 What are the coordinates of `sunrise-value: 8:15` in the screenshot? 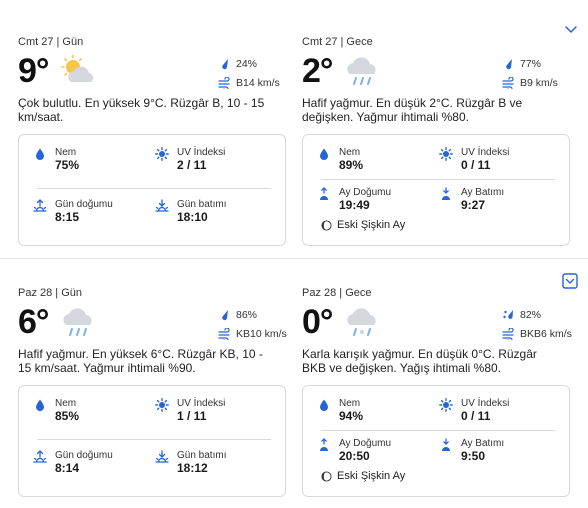 It's located at (67, 217).